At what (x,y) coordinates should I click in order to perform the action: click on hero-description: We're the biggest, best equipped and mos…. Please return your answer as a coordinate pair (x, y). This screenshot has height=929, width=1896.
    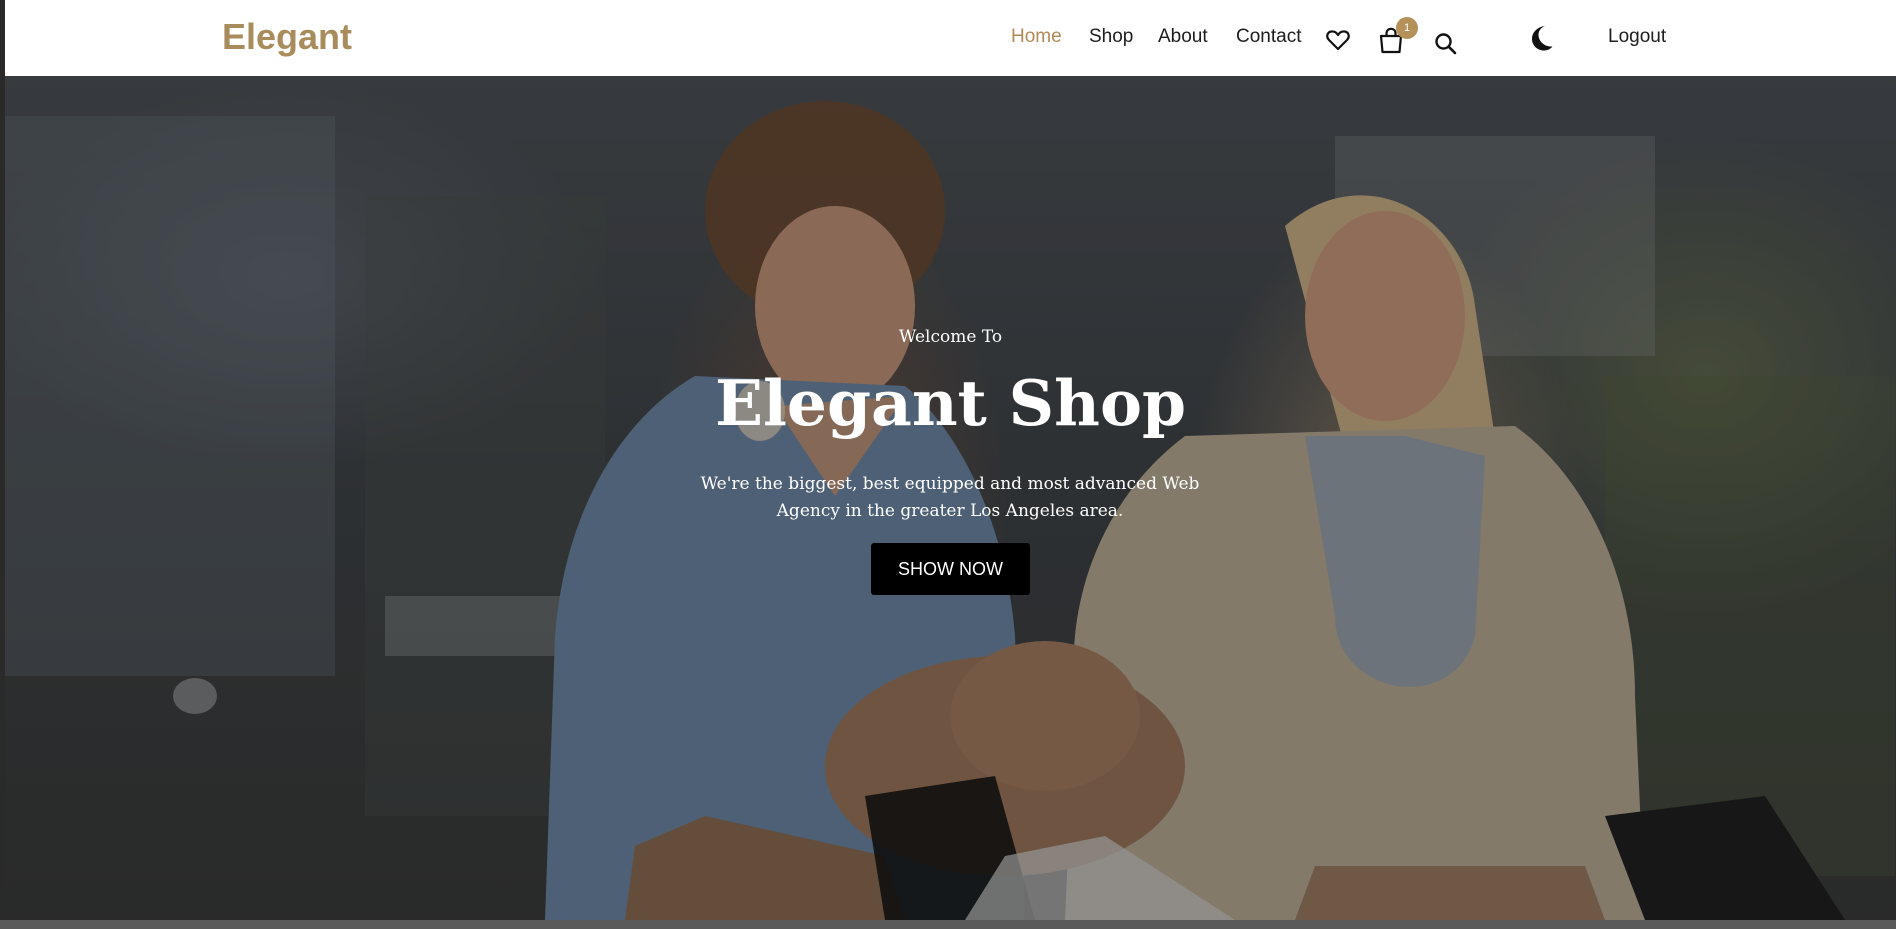
    Looking at the image, I should click on (950, 497).